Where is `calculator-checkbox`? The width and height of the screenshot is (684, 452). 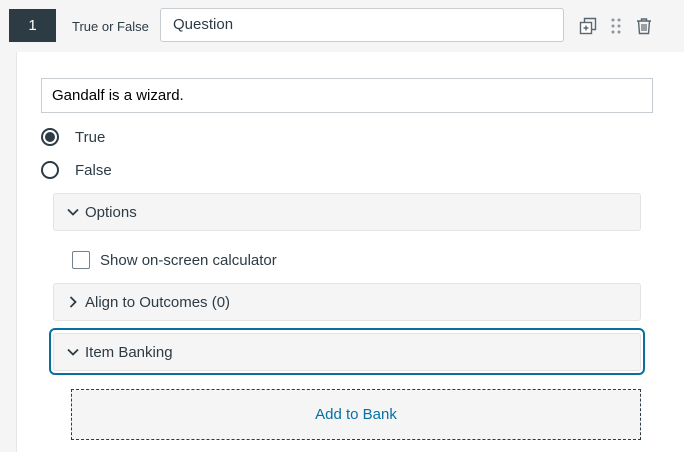 calculator-checkbox is located at coordinates (81, 260).